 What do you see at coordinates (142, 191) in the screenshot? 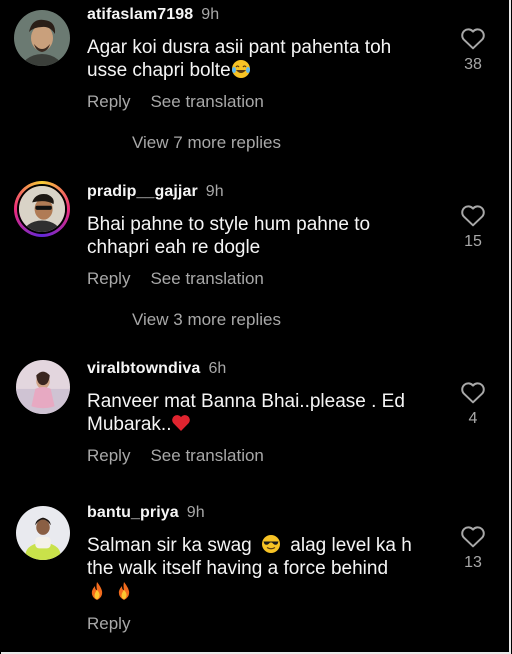
I see `username-text: pradip__gajjar` at bounding box center [142, 191].